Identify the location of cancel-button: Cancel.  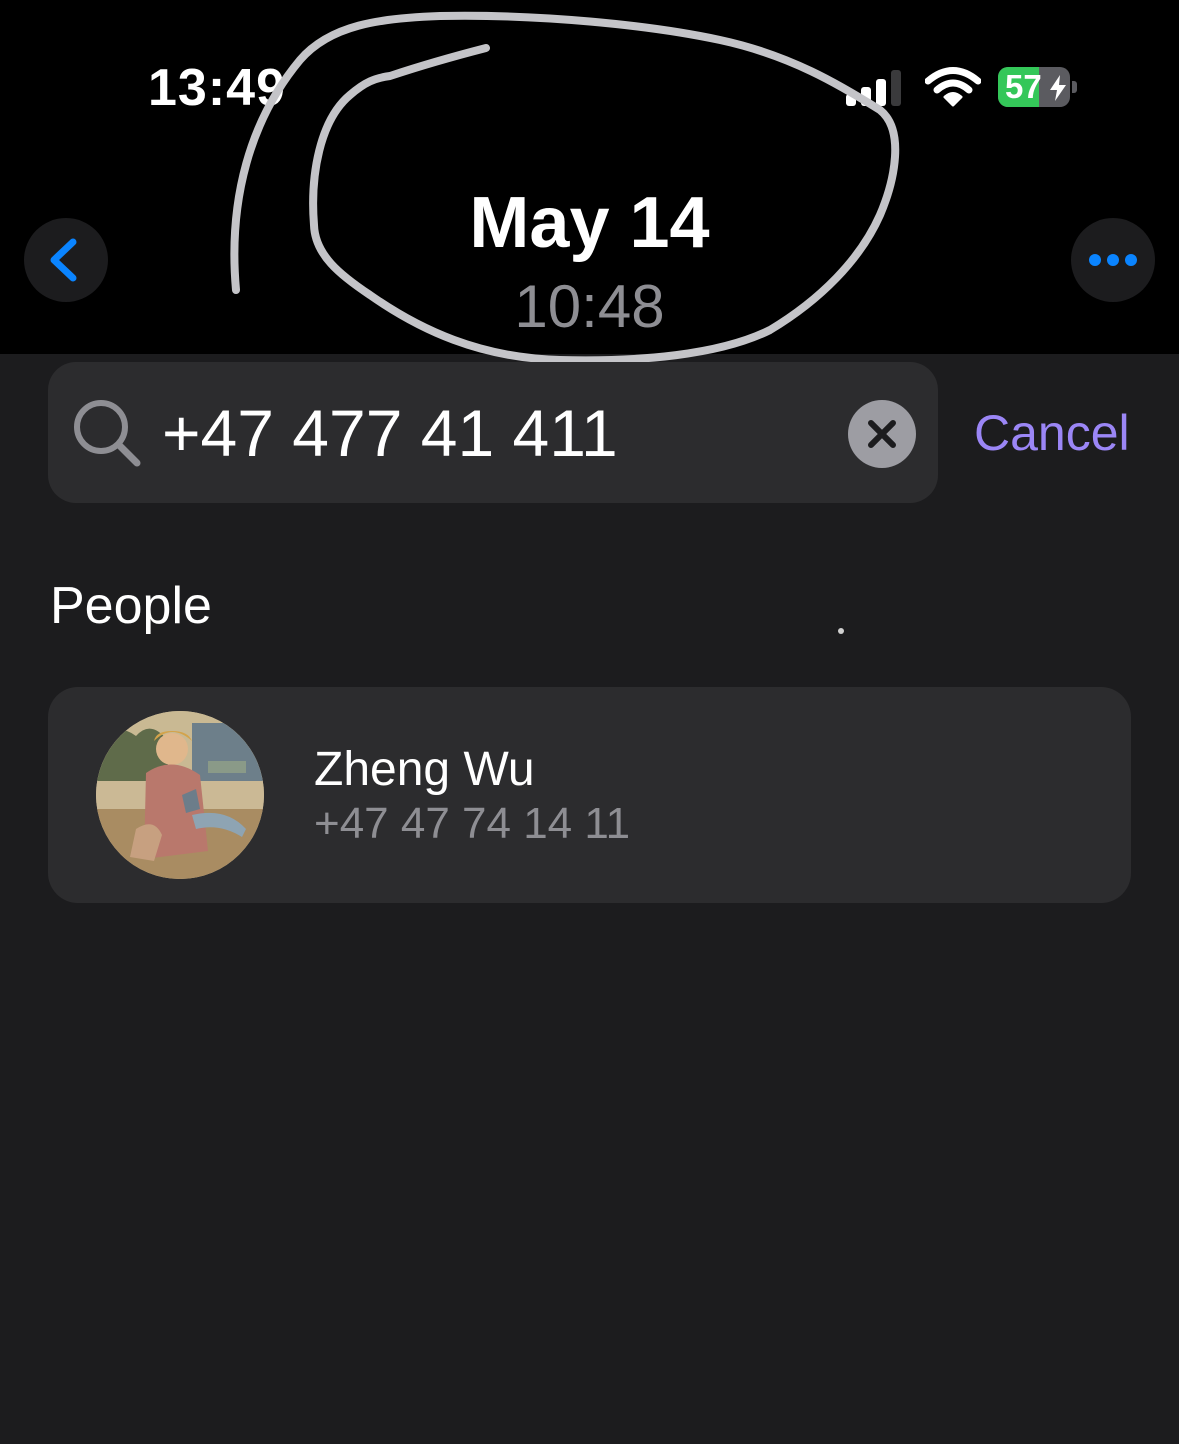
(1052, 433).